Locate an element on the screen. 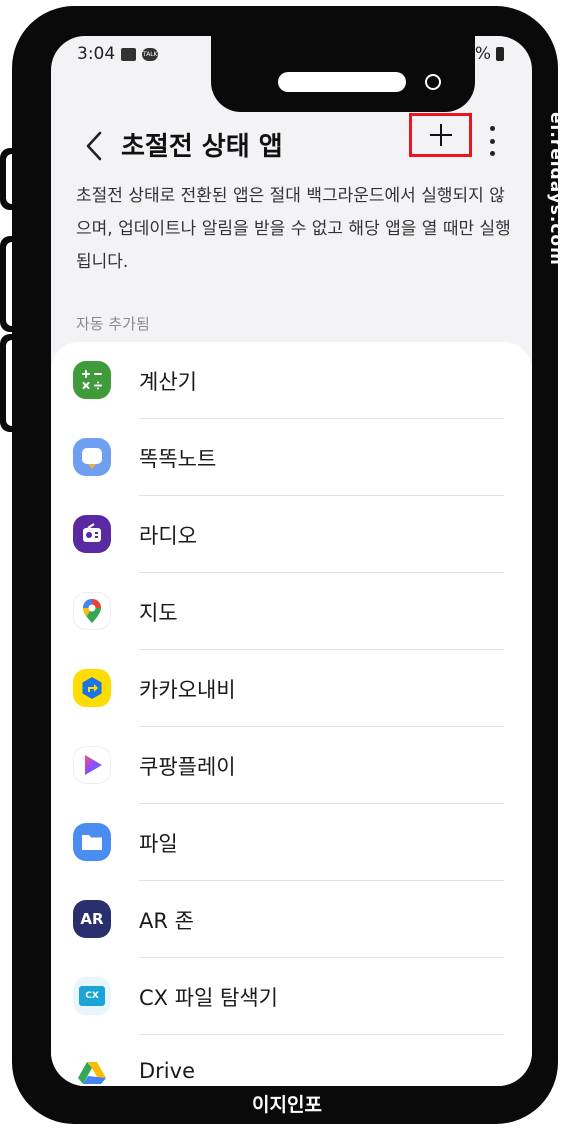 This screenshot has height=1130, width=574. more-options-icon is located at coordinates (492, 141).